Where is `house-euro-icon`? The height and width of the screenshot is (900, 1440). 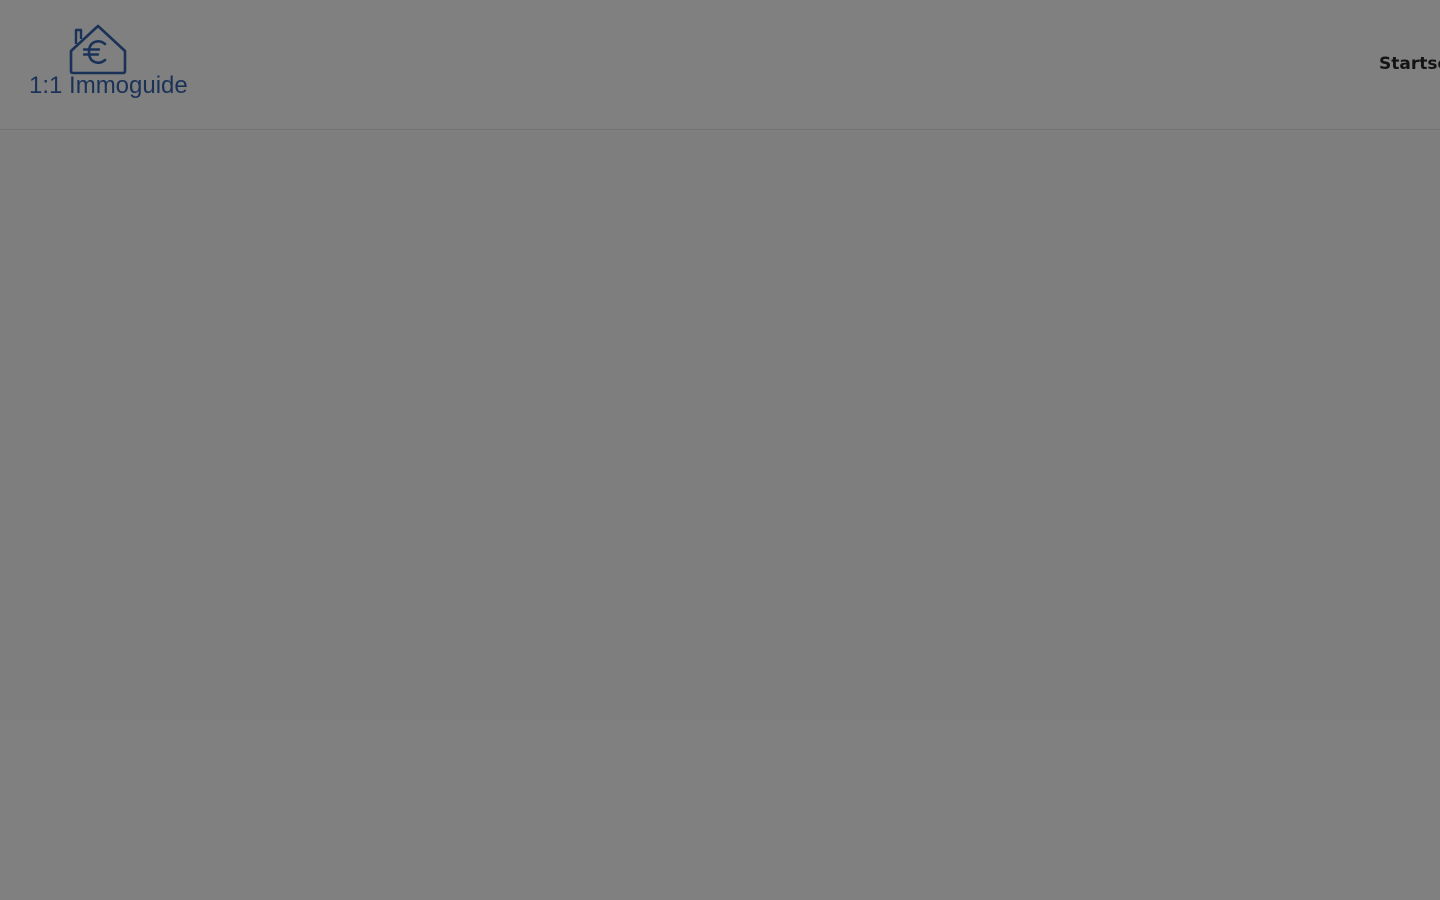
house-euro-icon is located at coordinates (98, 49).